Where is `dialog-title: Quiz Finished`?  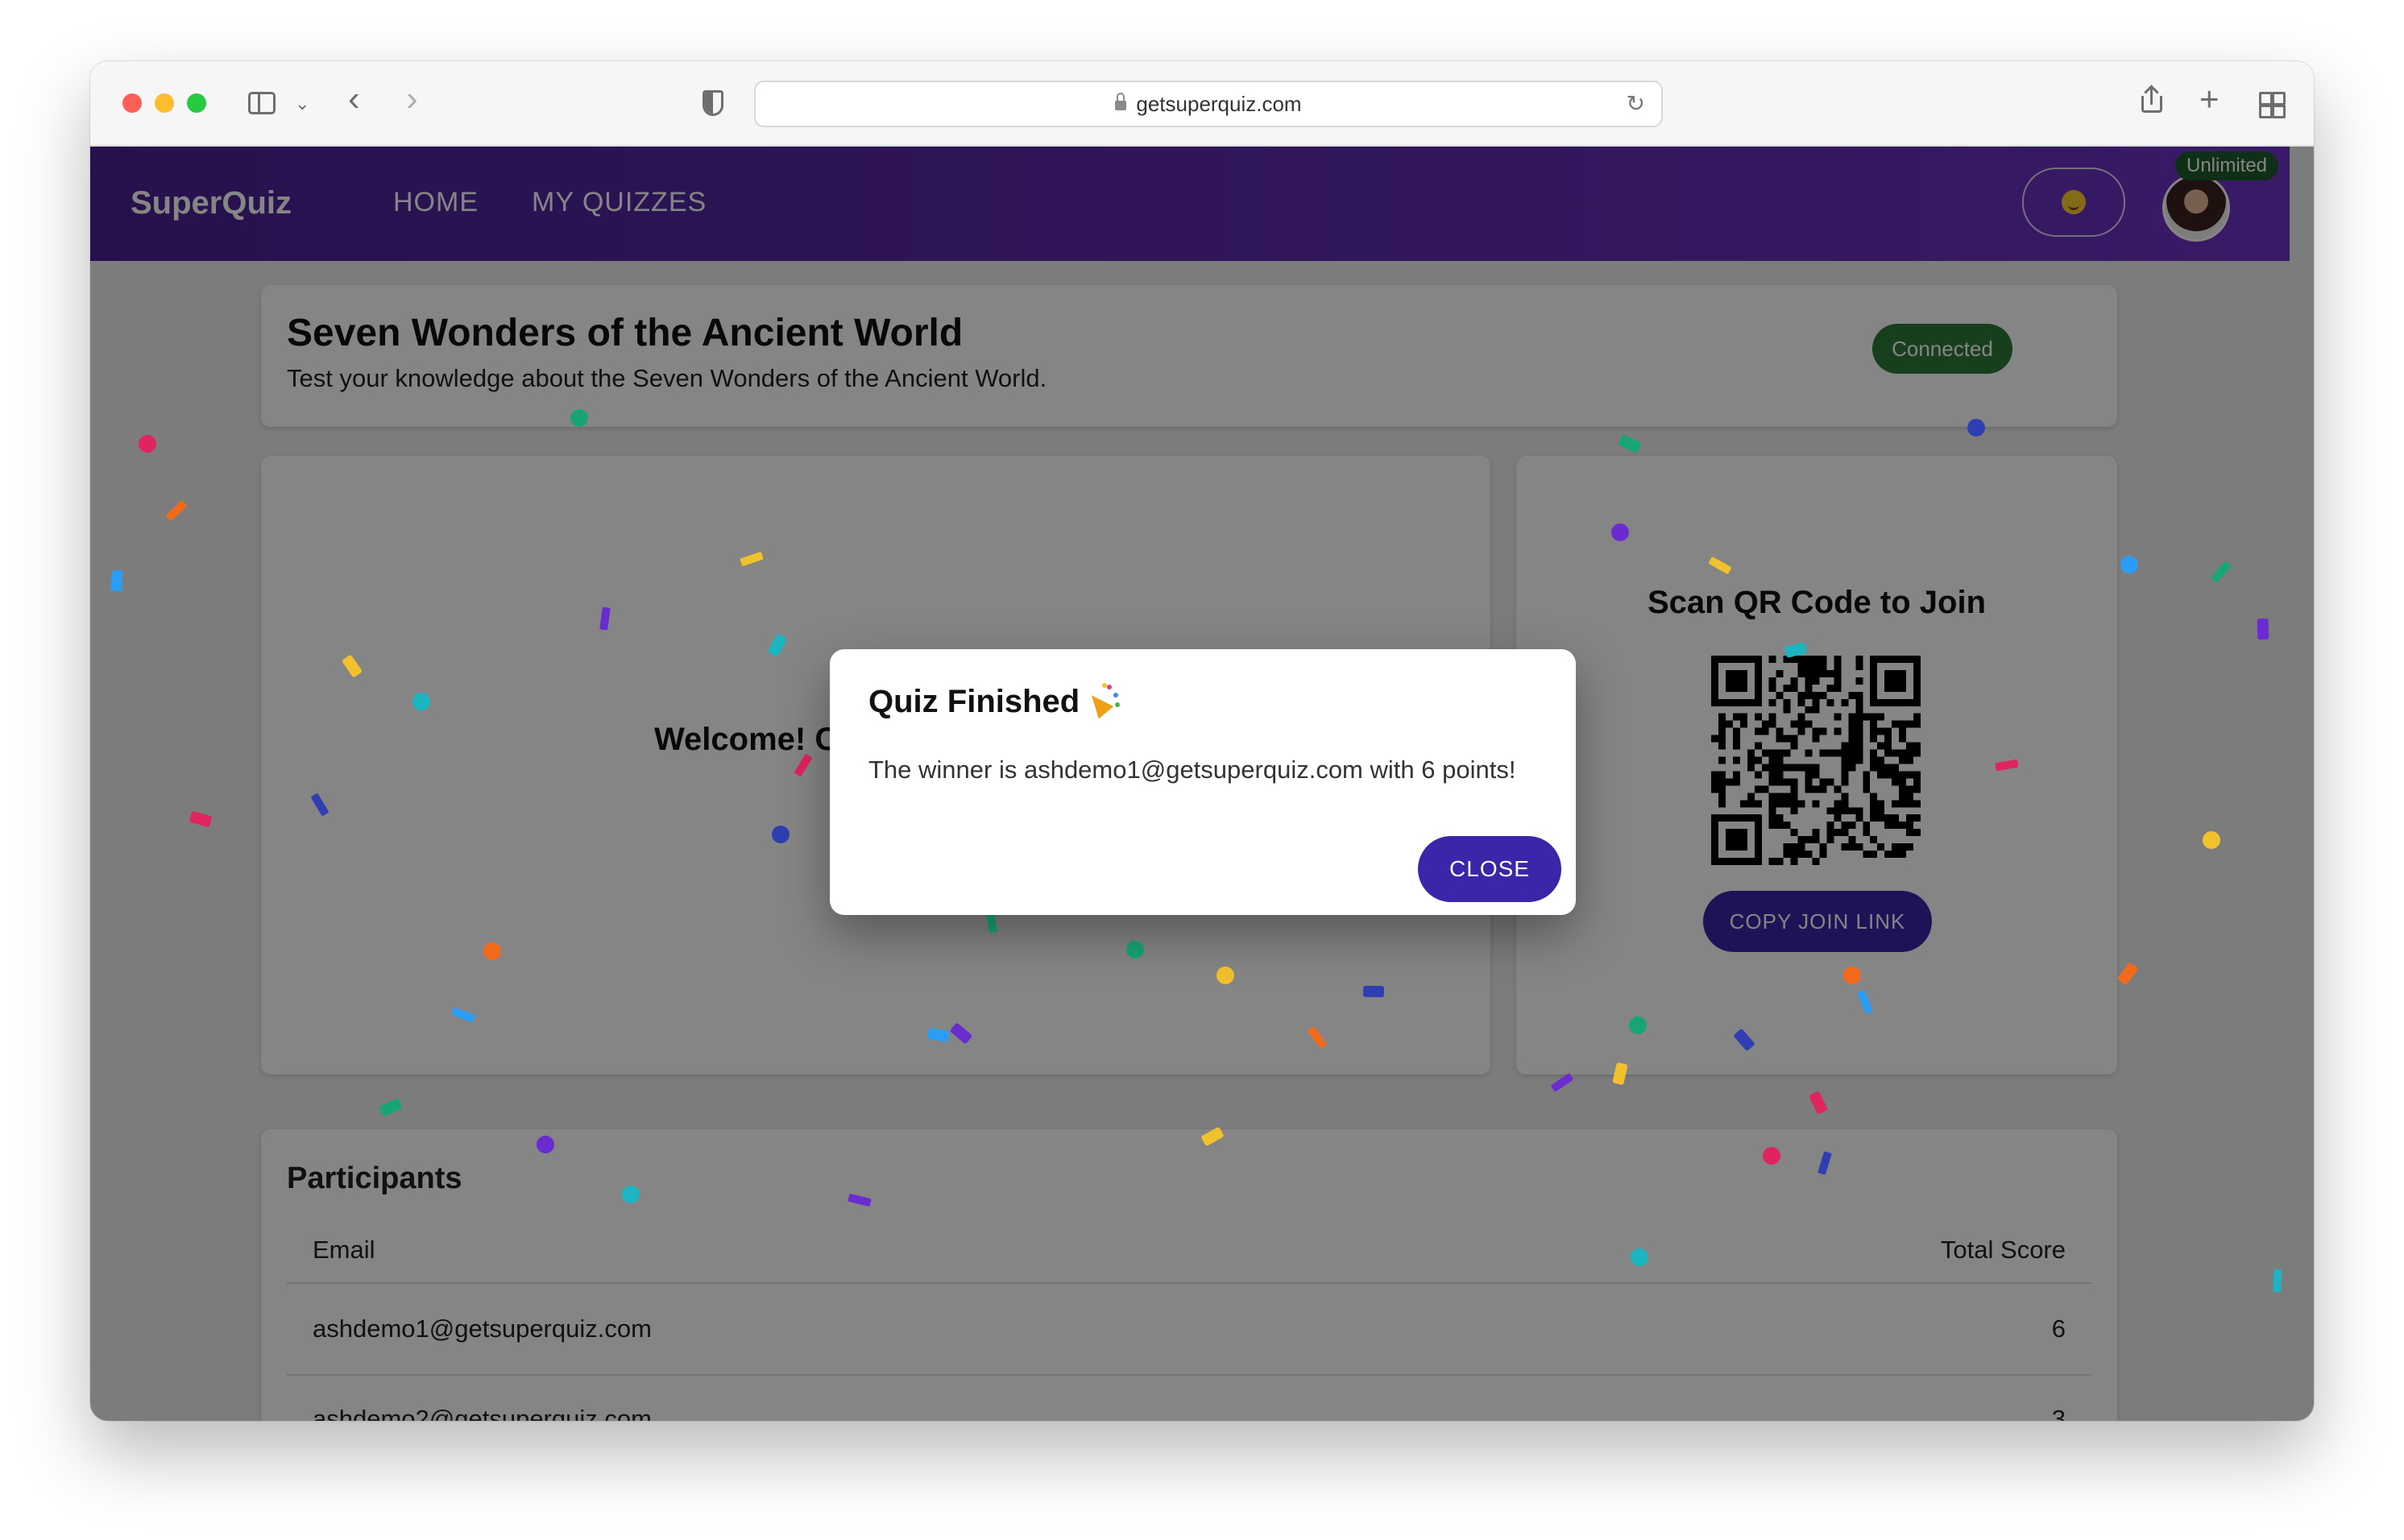
dialog-title: Quiz Finished is located at coordinates (994, 701).